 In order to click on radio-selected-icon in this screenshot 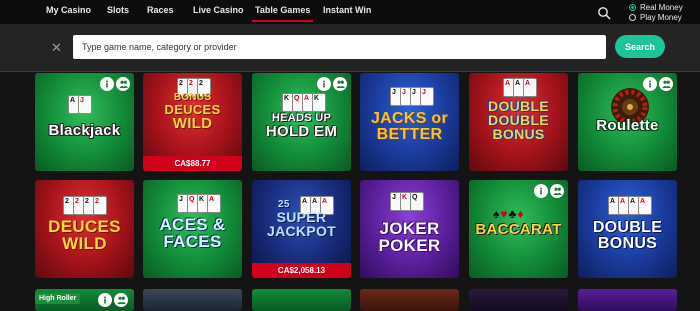, I will do `click(632, 7)`.